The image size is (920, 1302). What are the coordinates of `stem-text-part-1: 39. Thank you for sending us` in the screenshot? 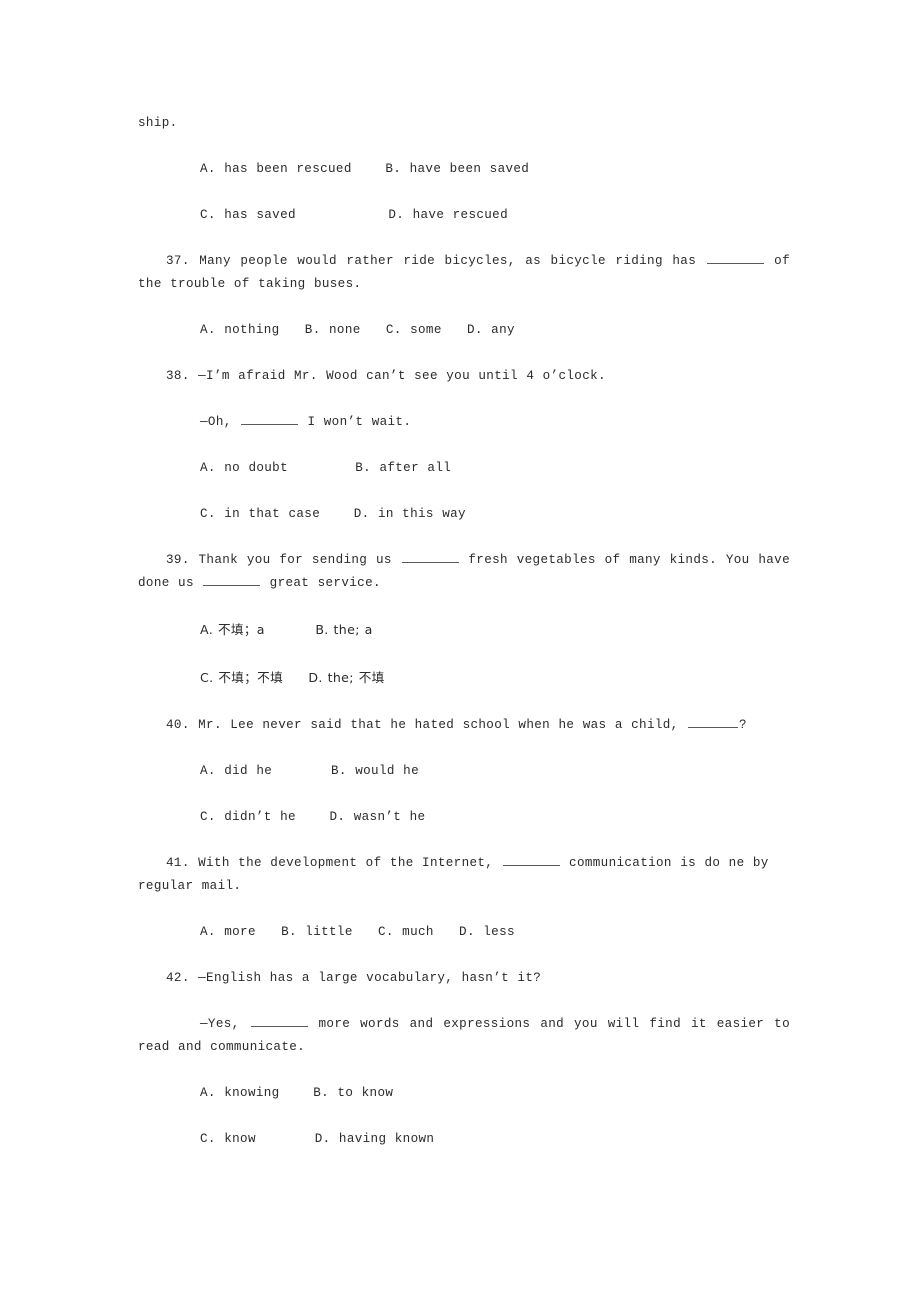 It's located at (283, 560).